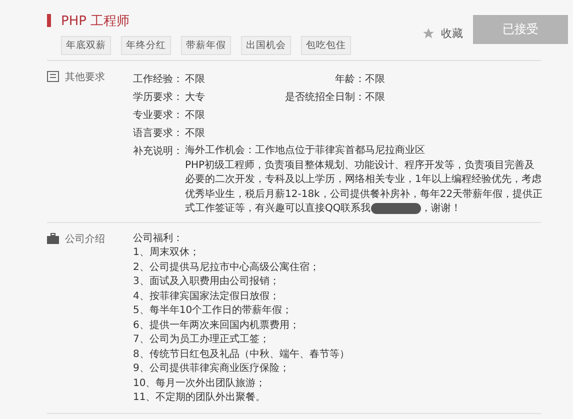 This screenshot has width=573, height=419. What do you see at coordinates (195, 97) in the screenshot?
I see `field-value: 大专` at bounding box center [195, 97].